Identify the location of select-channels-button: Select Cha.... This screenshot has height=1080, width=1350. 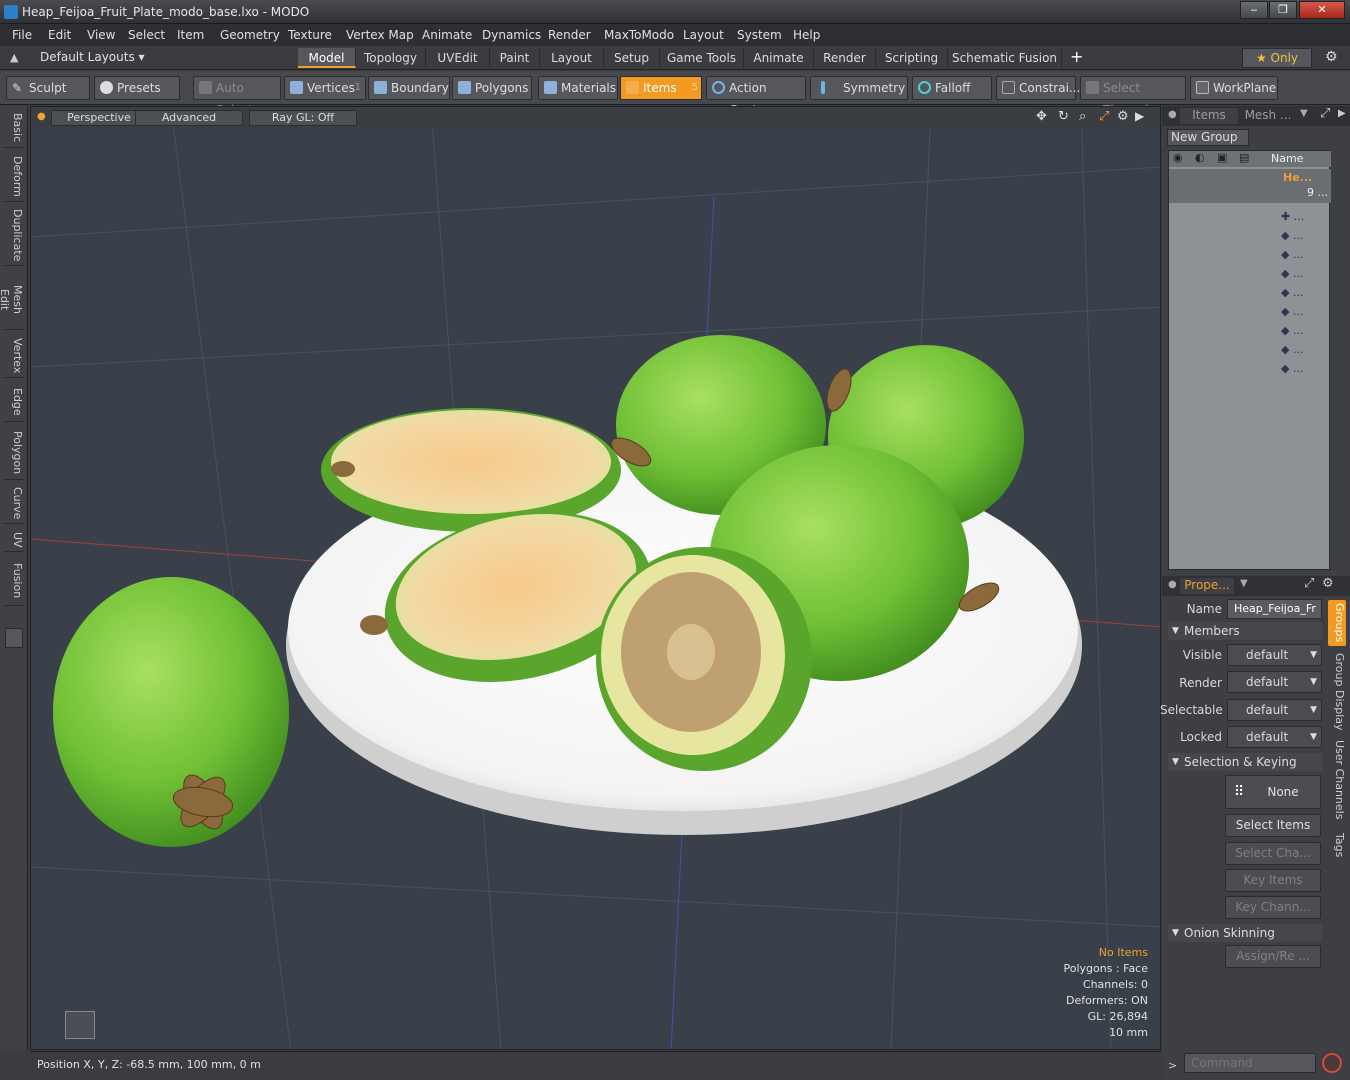
(1273, 853).